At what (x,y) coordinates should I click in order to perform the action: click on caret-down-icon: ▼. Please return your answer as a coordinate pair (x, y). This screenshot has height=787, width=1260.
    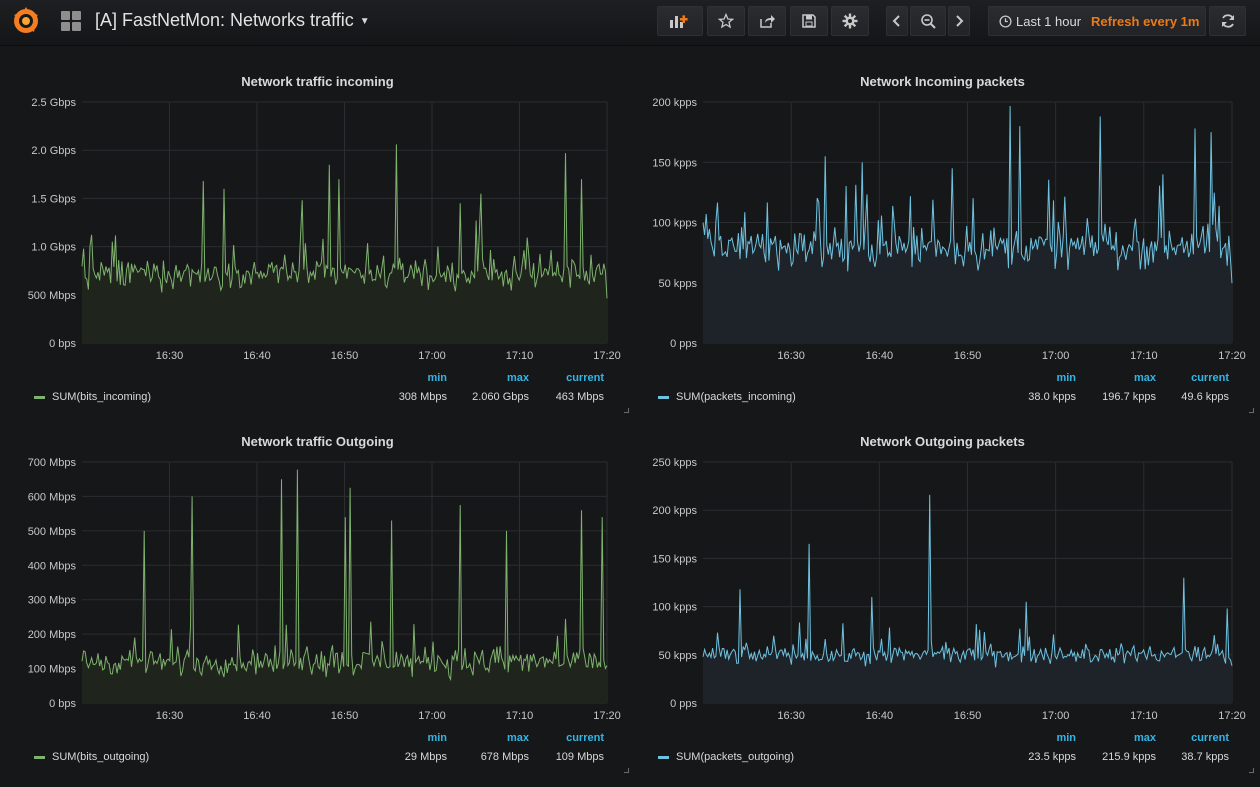
    Looking at the image, I should click on (364, 21).